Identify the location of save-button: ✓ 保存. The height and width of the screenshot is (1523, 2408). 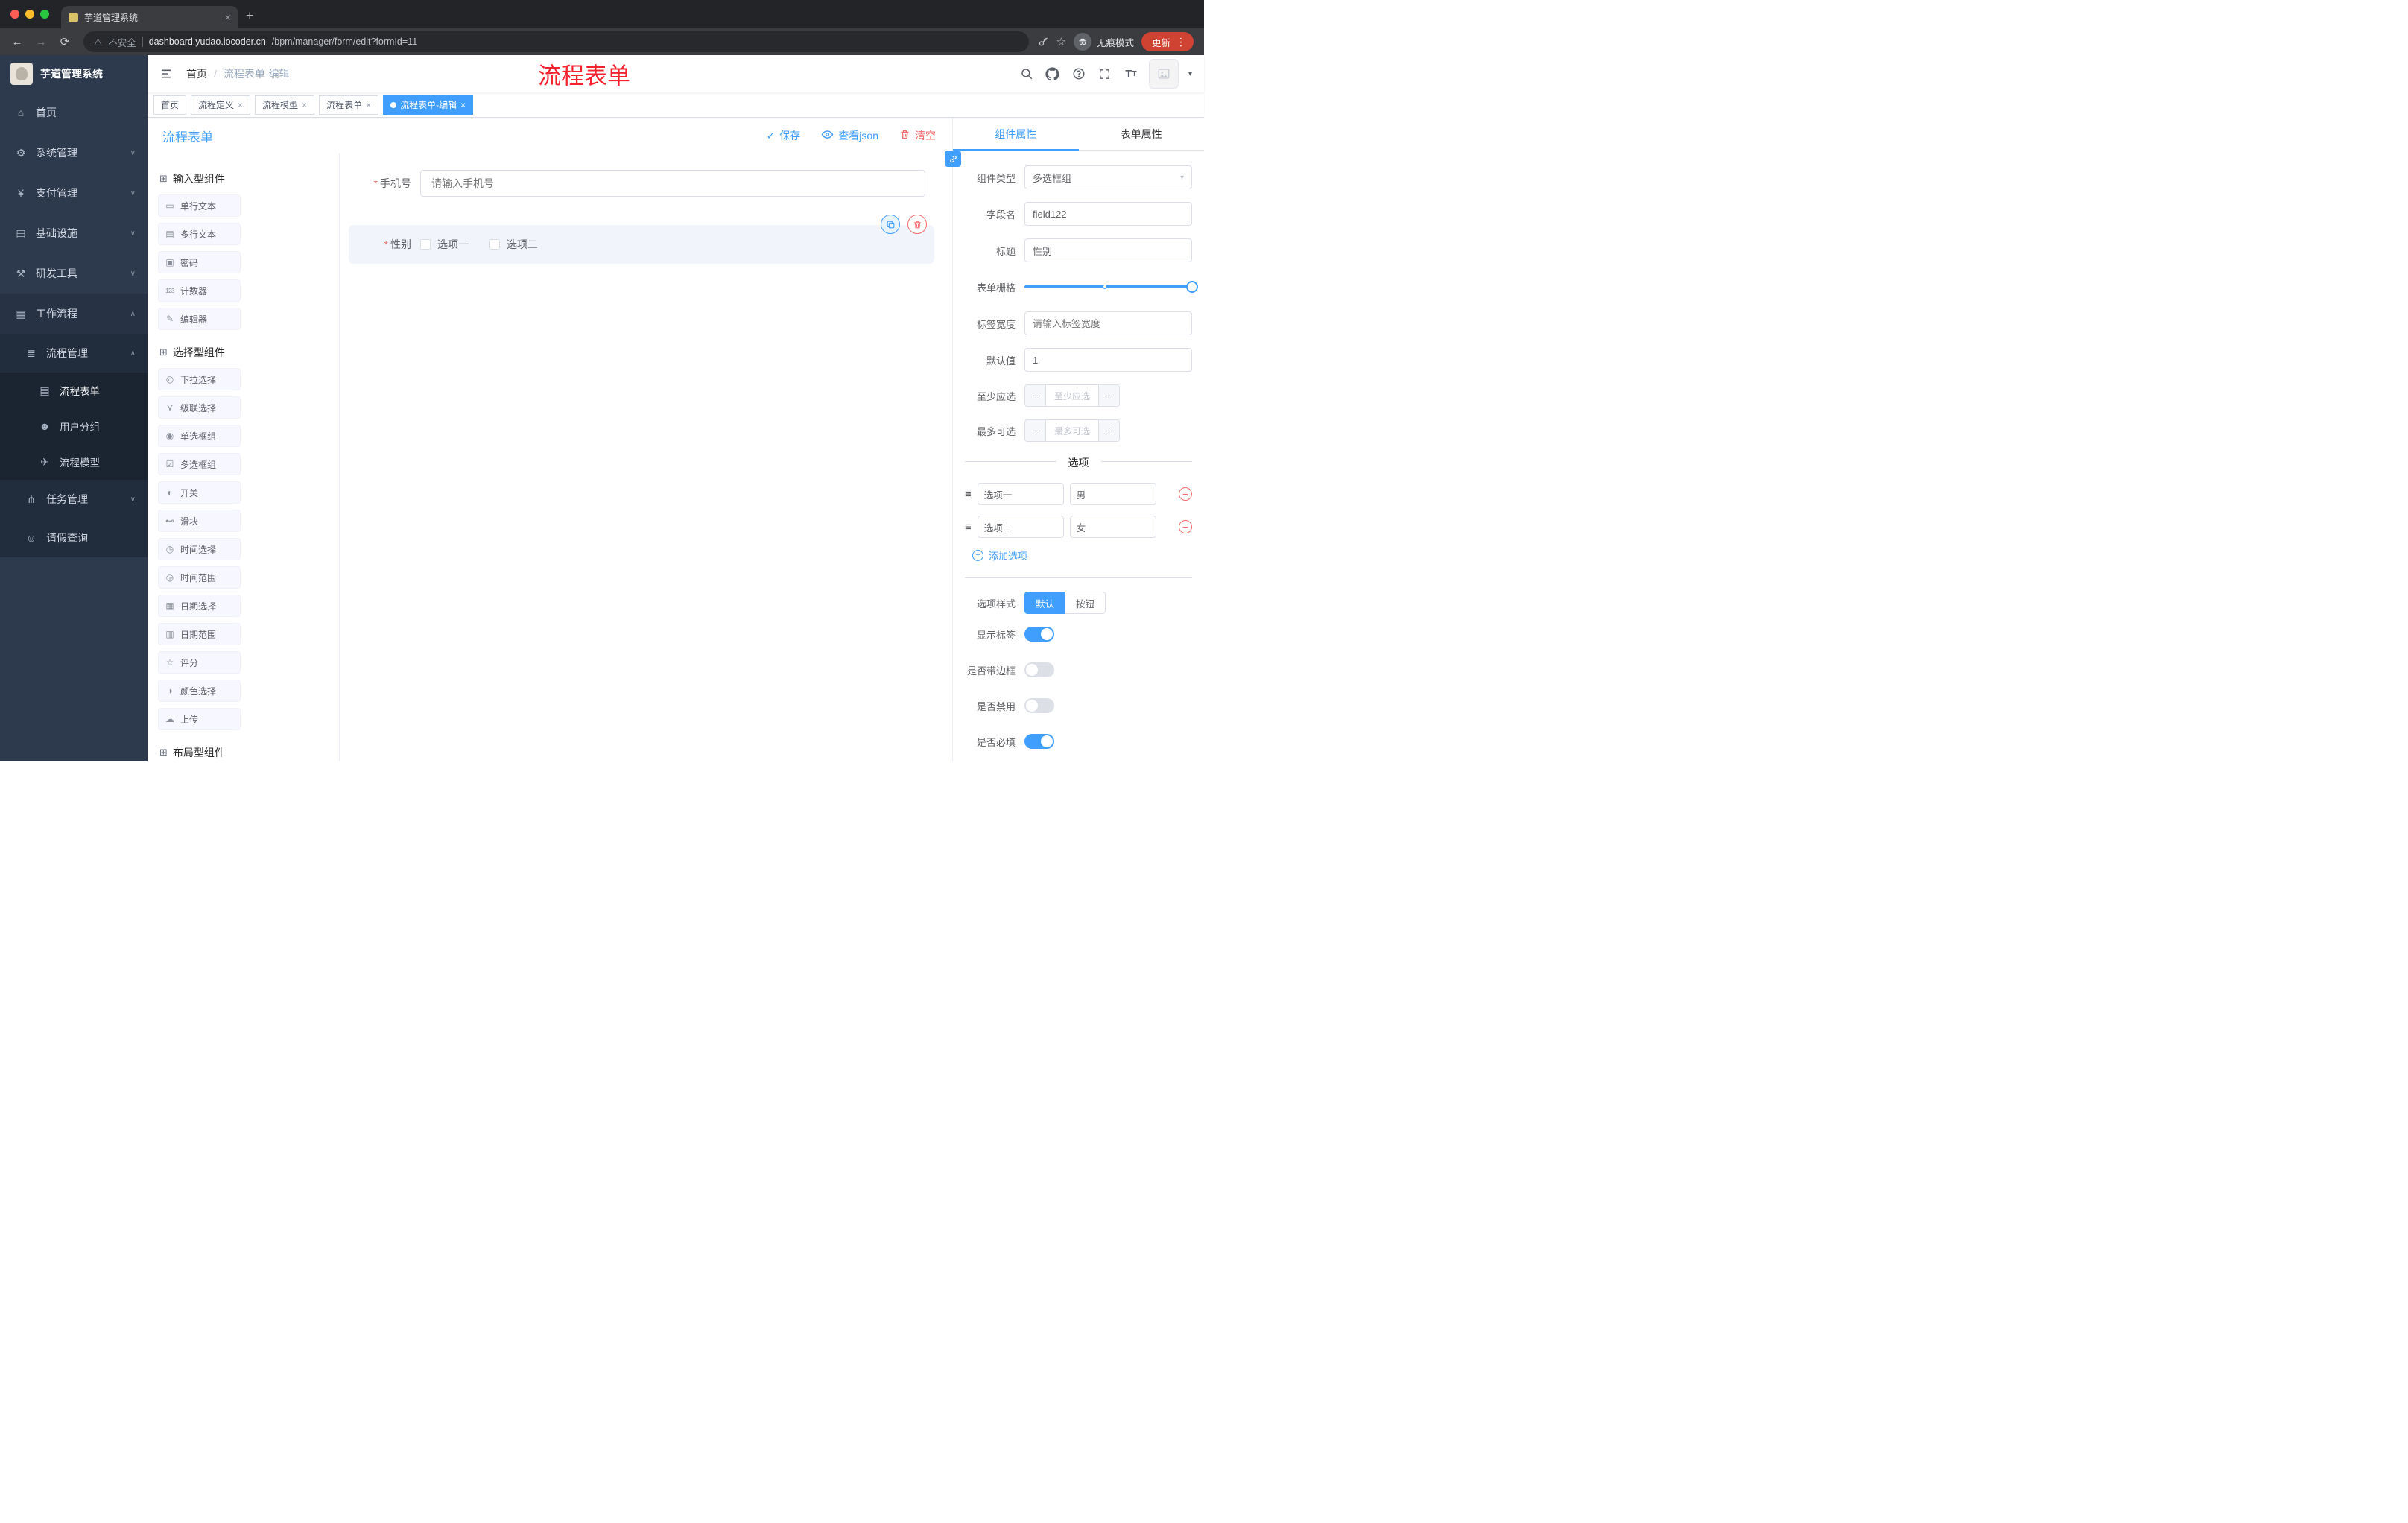
(784, 136).